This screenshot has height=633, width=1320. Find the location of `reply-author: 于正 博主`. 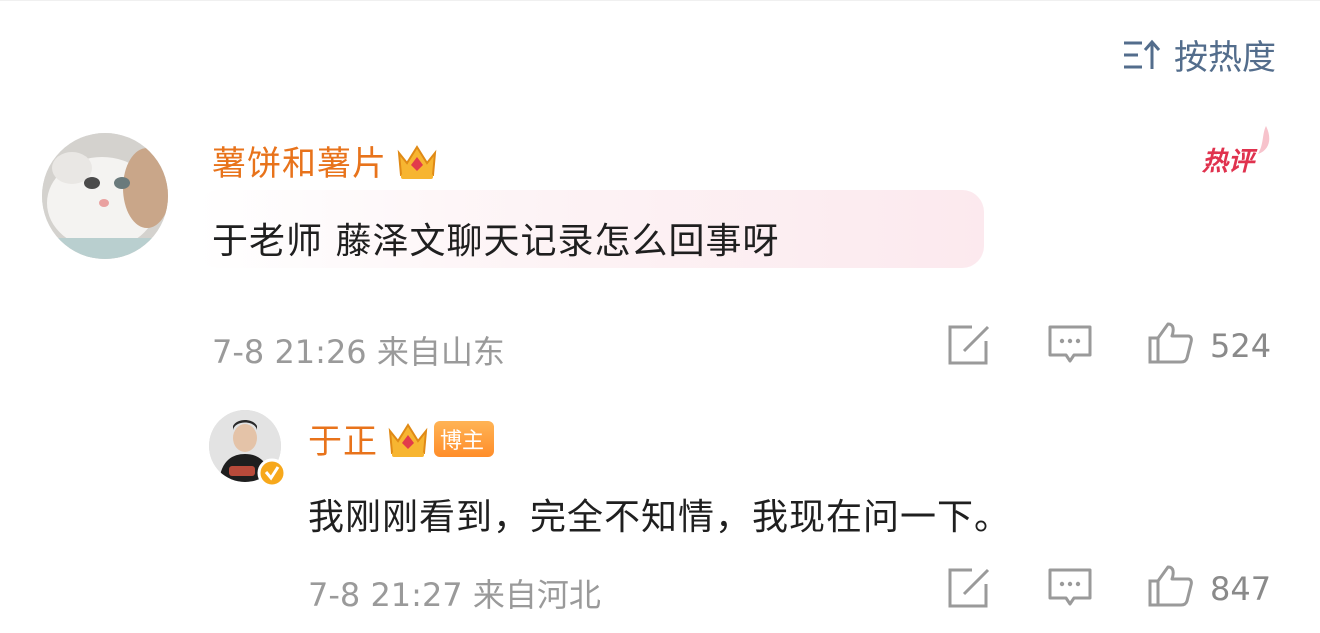

reply-author: 于正 博主 is located at coordinates (401, 438).